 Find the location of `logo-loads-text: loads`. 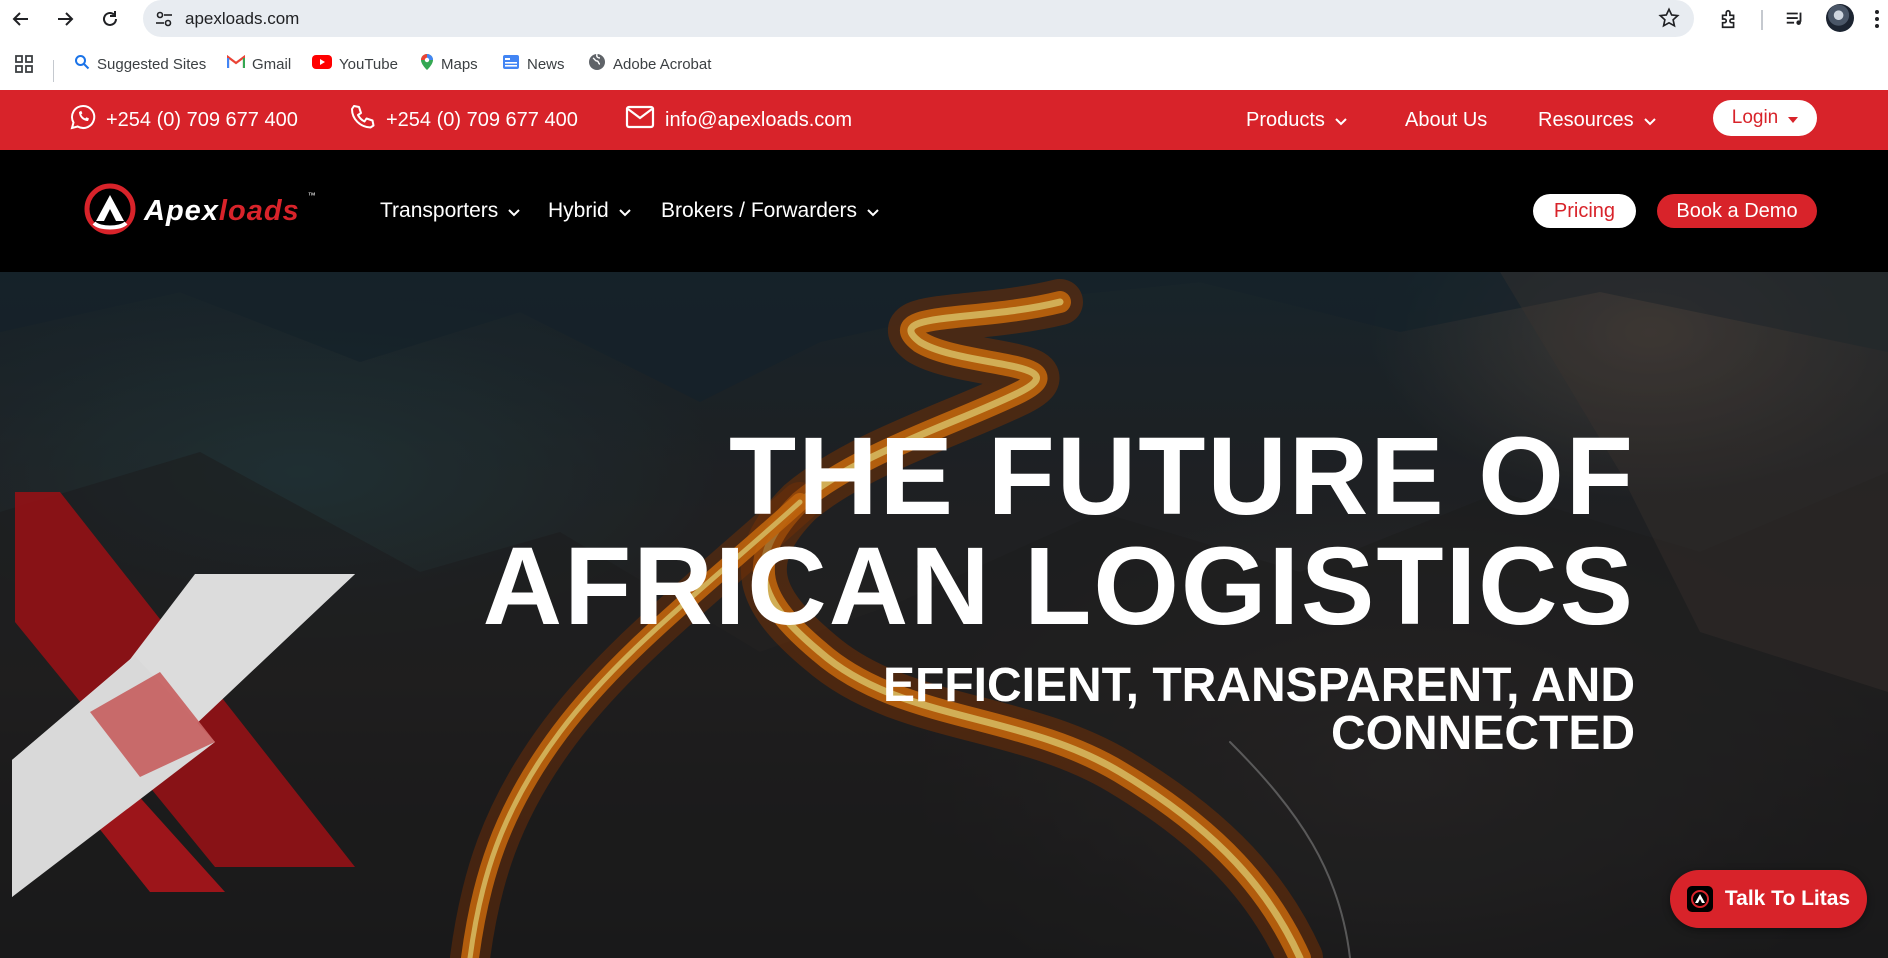

logo-loads-text: loads is located at coordinates (259, 210).